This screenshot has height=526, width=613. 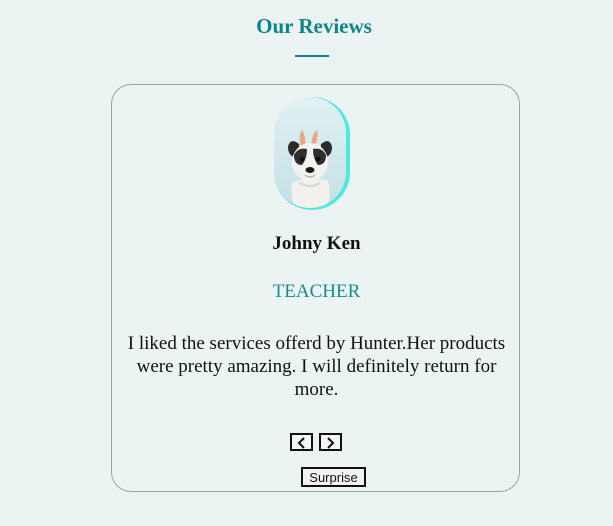 What do you see at coordinates (312, 56) in the screenshot?
I see `title-underline` at bounding box center [312, 56].